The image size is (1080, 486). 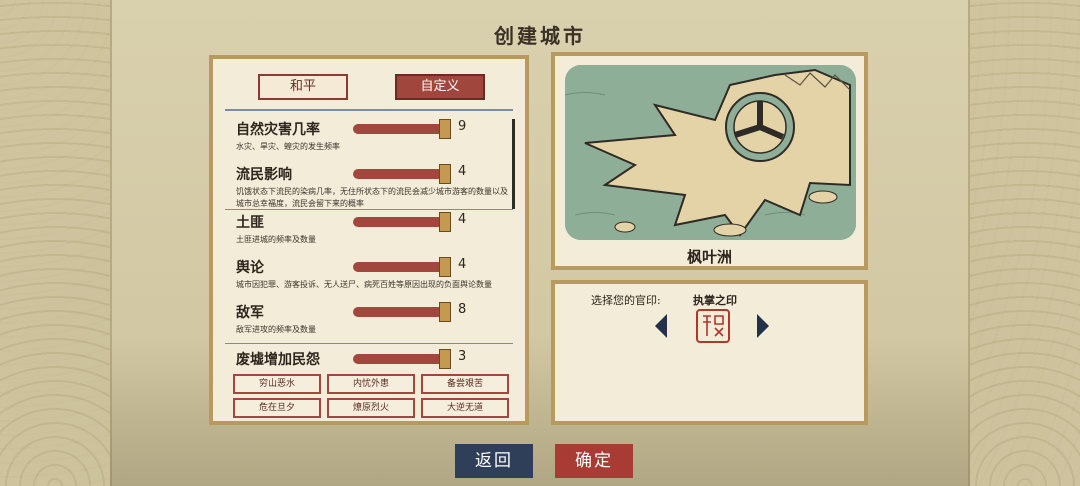 I want to click on tab-peace: 和平, so click(x=303, y=87).